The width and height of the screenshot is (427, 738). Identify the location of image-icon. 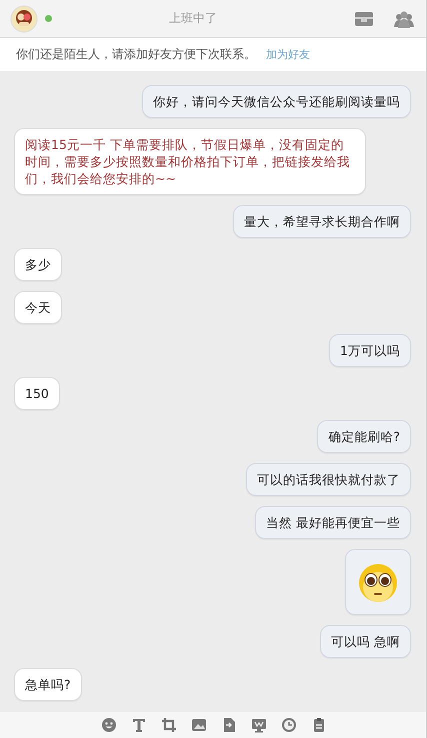
(199, 725).